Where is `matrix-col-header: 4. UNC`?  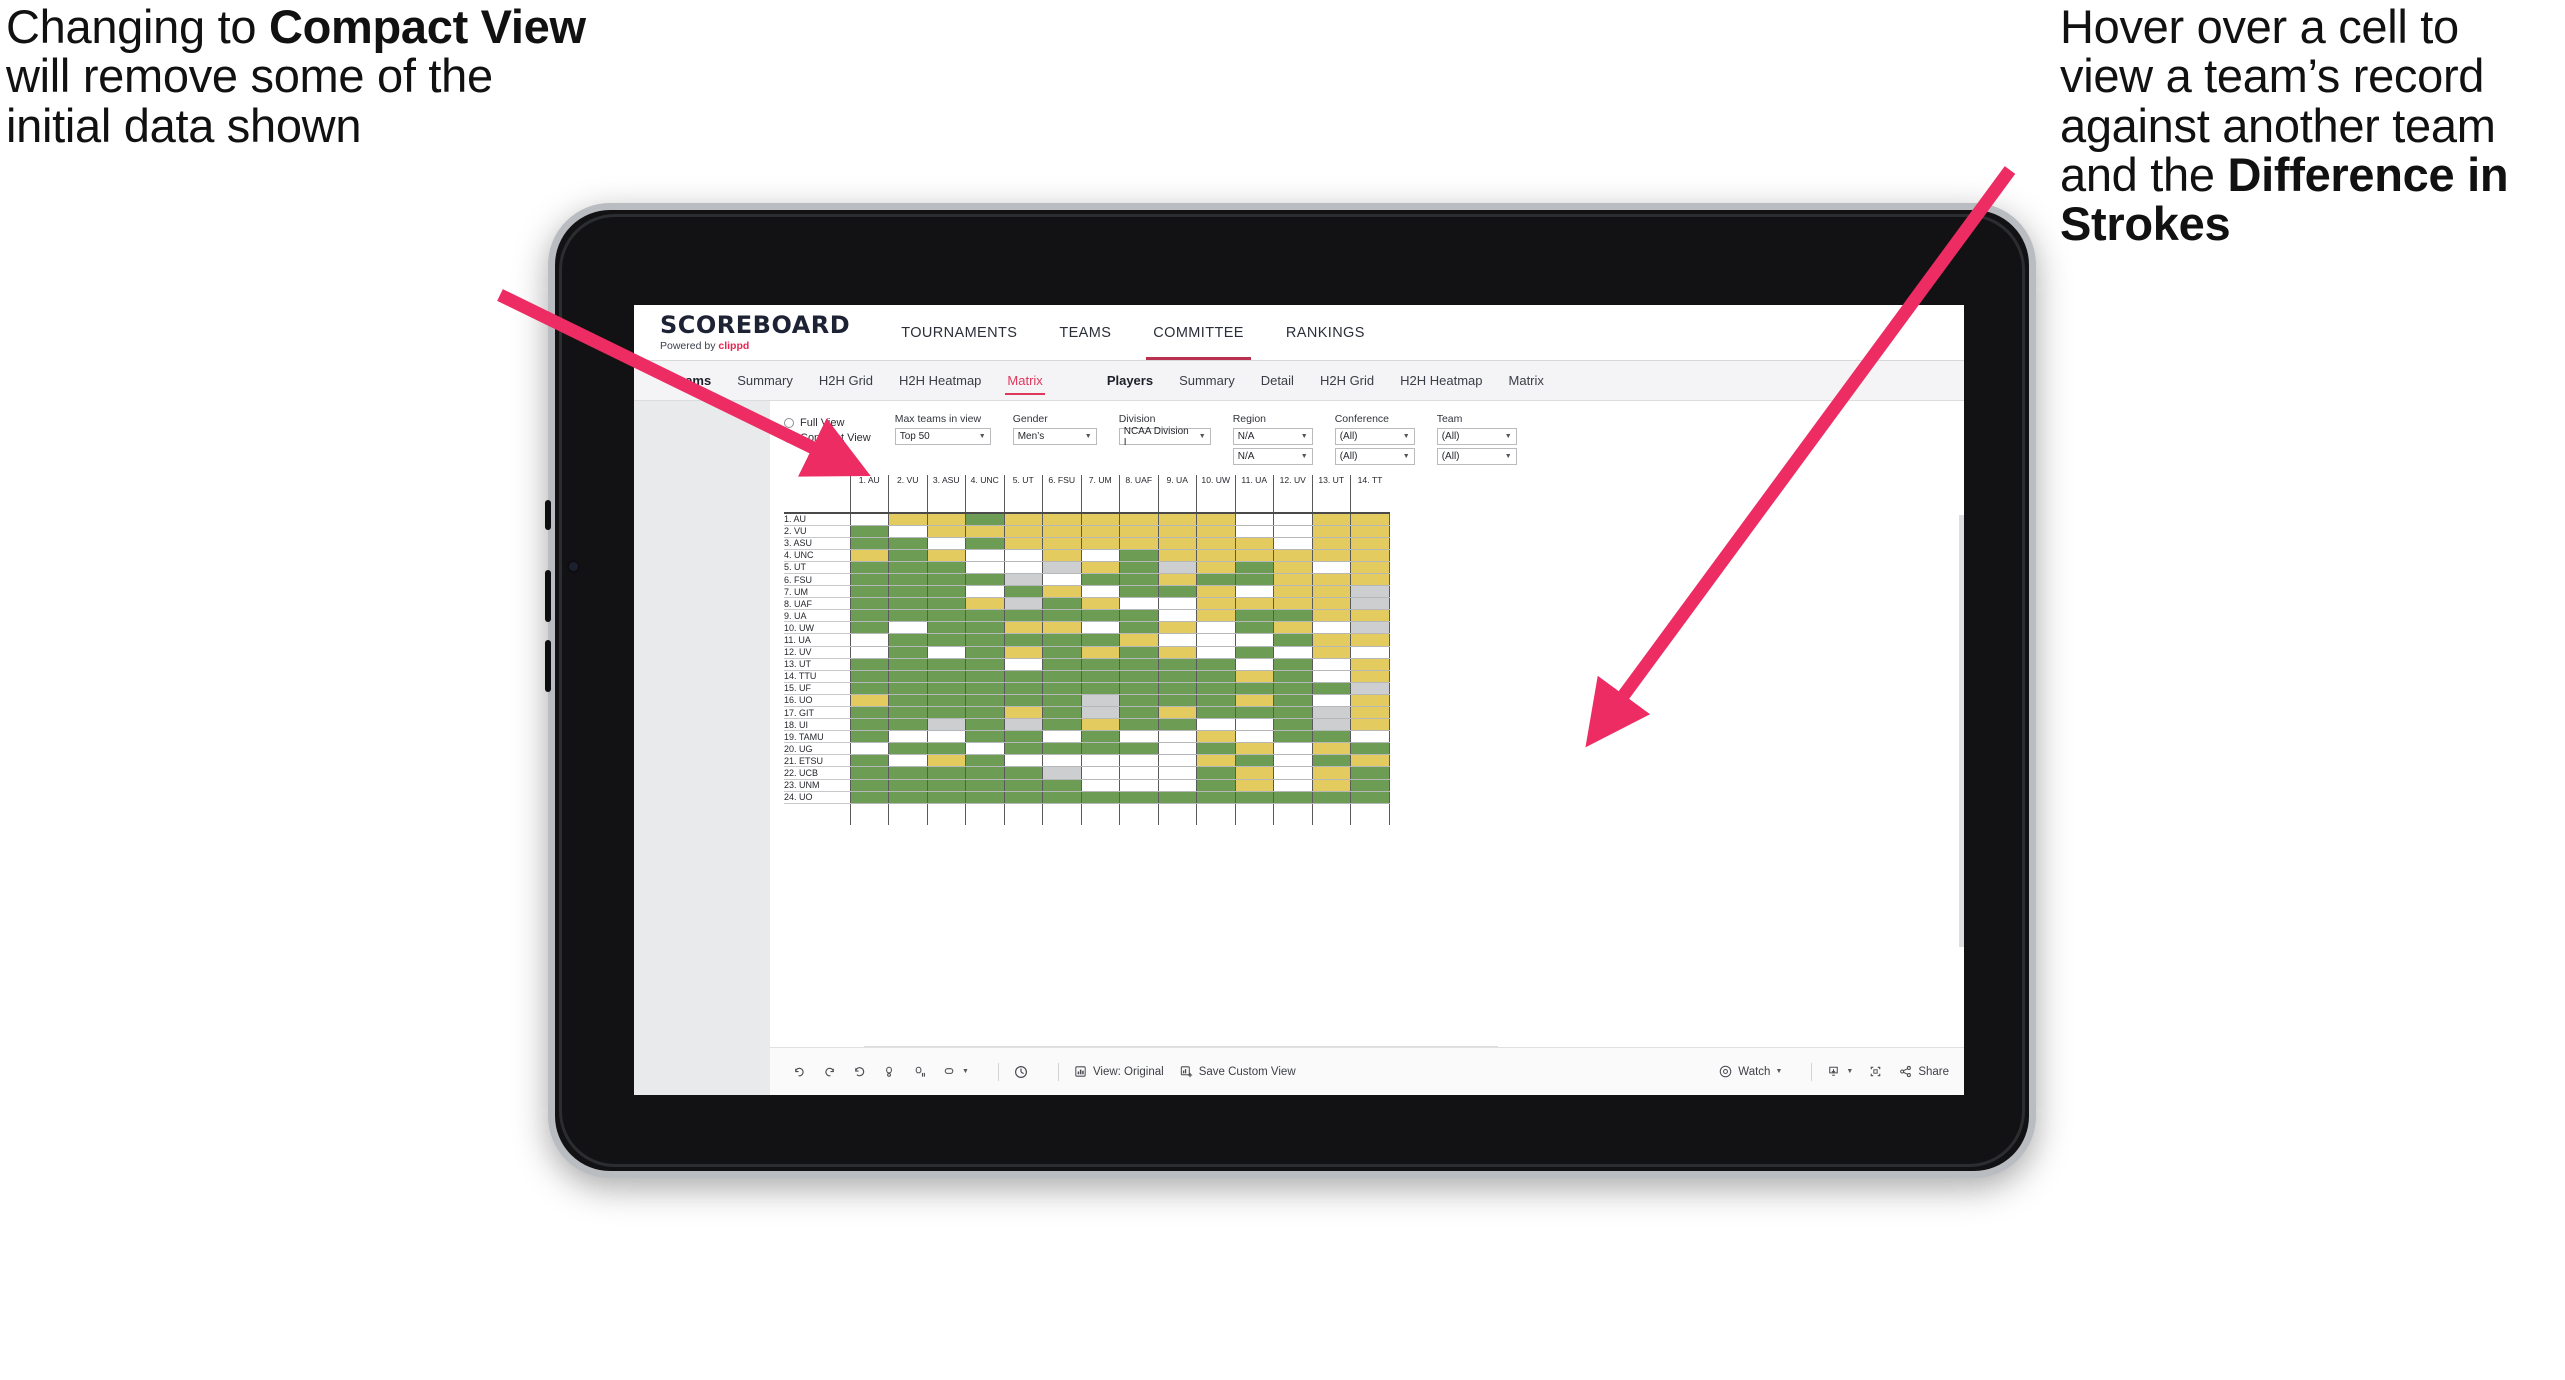 matrix-col-header: 4. UNC is located at coordinates (984, 494).